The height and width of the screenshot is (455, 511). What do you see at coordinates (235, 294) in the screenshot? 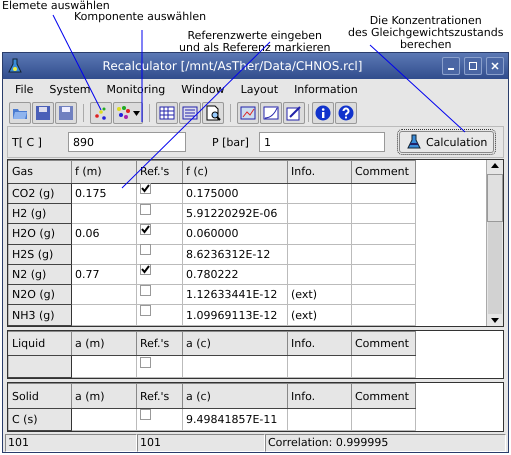
I see `table-cell: 1.12633441E-12` at bounding box center [235, 294].